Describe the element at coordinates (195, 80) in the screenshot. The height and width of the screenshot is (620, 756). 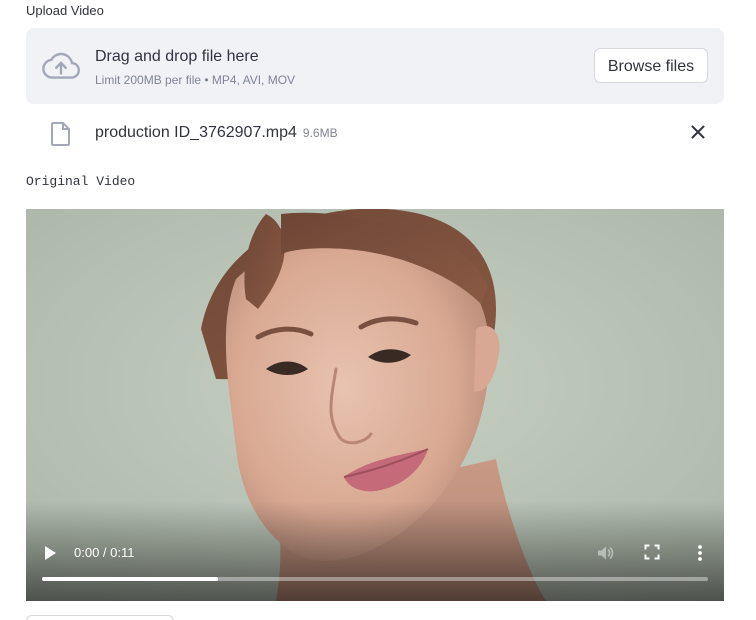
I see `dropzone-limit-text: Limit 200MB per file • MP4, AVI, MOV` at that location.